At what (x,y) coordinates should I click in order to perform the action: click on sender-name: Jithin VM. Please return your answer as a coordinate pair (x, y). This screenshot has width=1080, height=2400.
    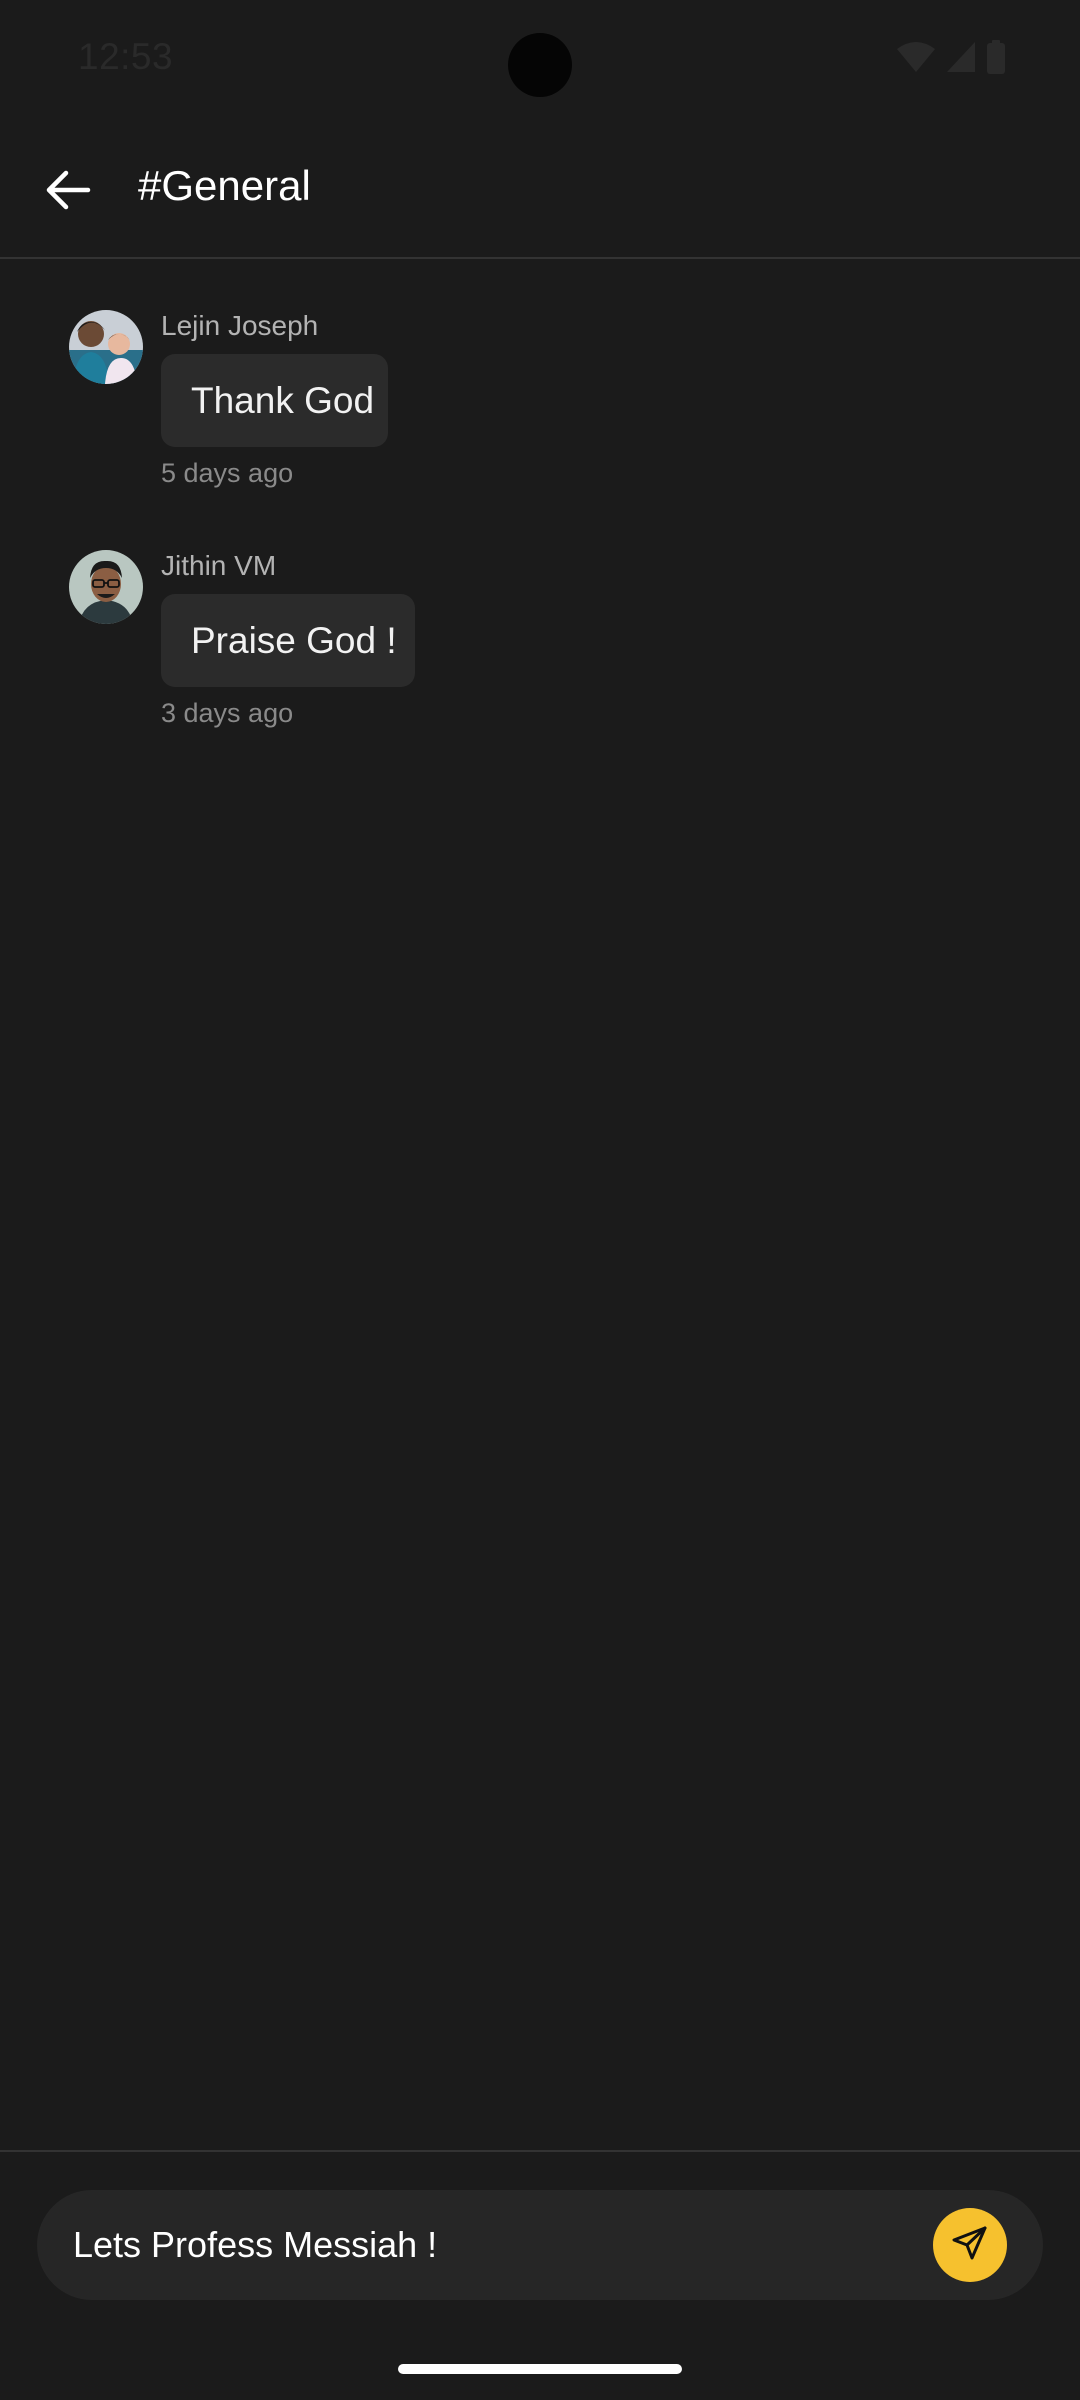
    Looking at the image, I should click on (219, 565).